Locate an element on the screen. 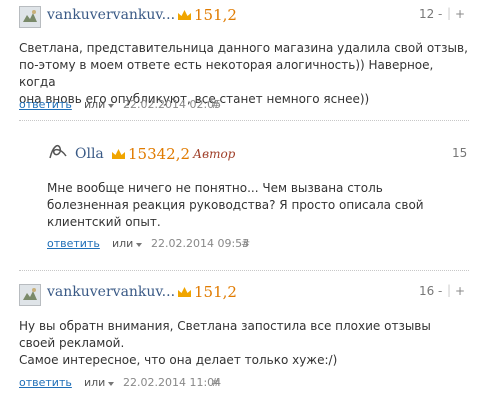 This screenshot has height=406, width=477. author-badge: Автор is located at coordinates (214, 154).